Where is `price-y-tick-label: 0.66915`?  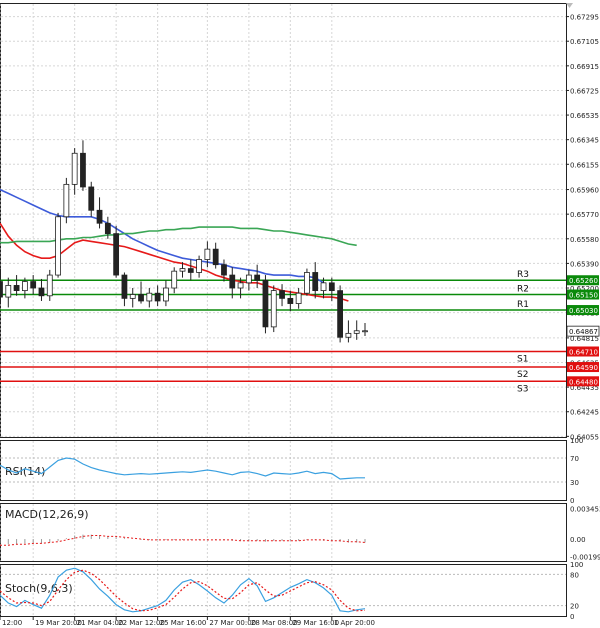
price-y-tick-label: 0.66915 is located at coordinates (584, 67).